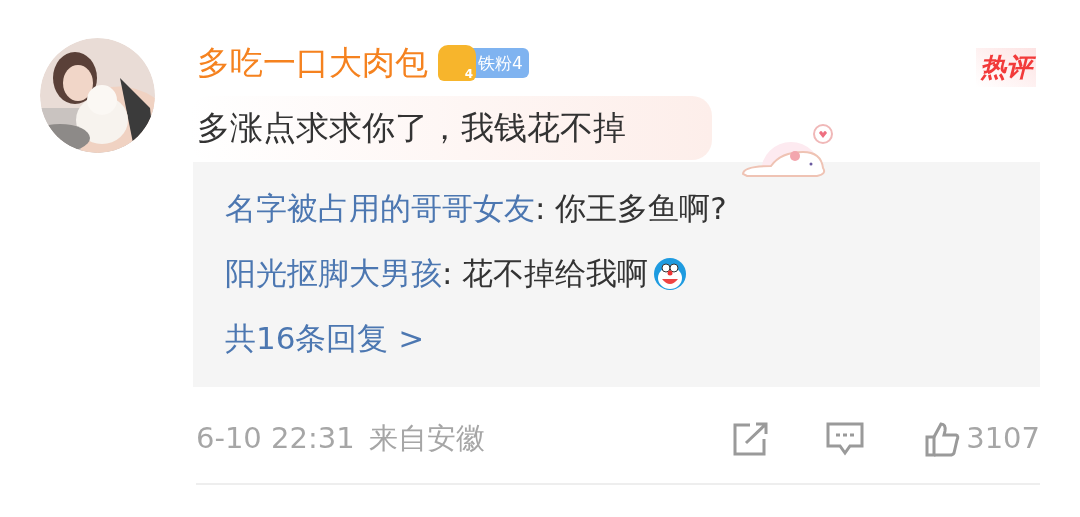 The height and width of the screenshot is (517, 1080). I want to click on reply-author: 名字被占用的哥哥女友, so click(380, 208).